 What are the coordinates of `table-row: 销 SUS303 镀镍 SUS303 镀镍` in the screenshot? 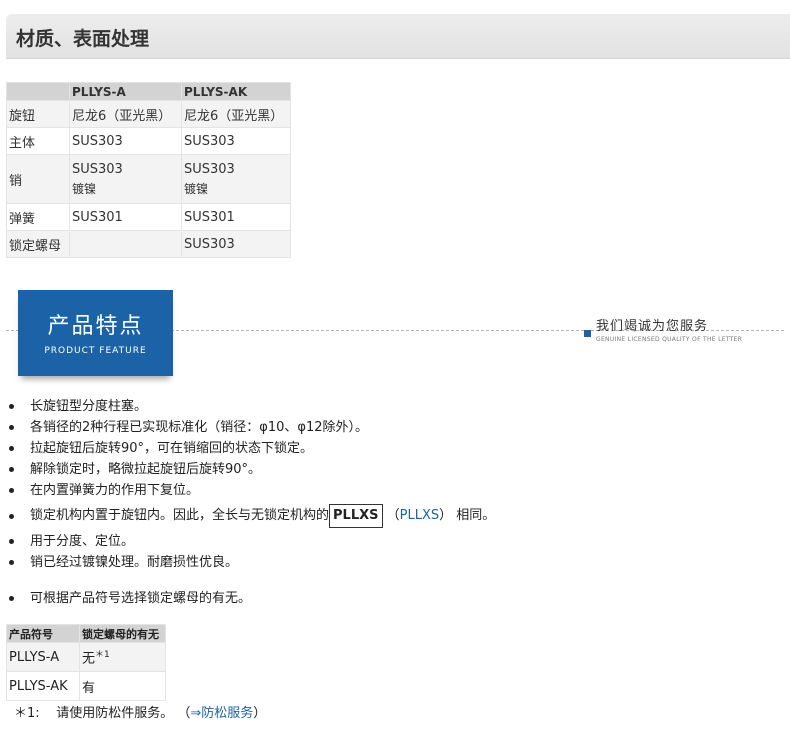 It's located at (148, 179).